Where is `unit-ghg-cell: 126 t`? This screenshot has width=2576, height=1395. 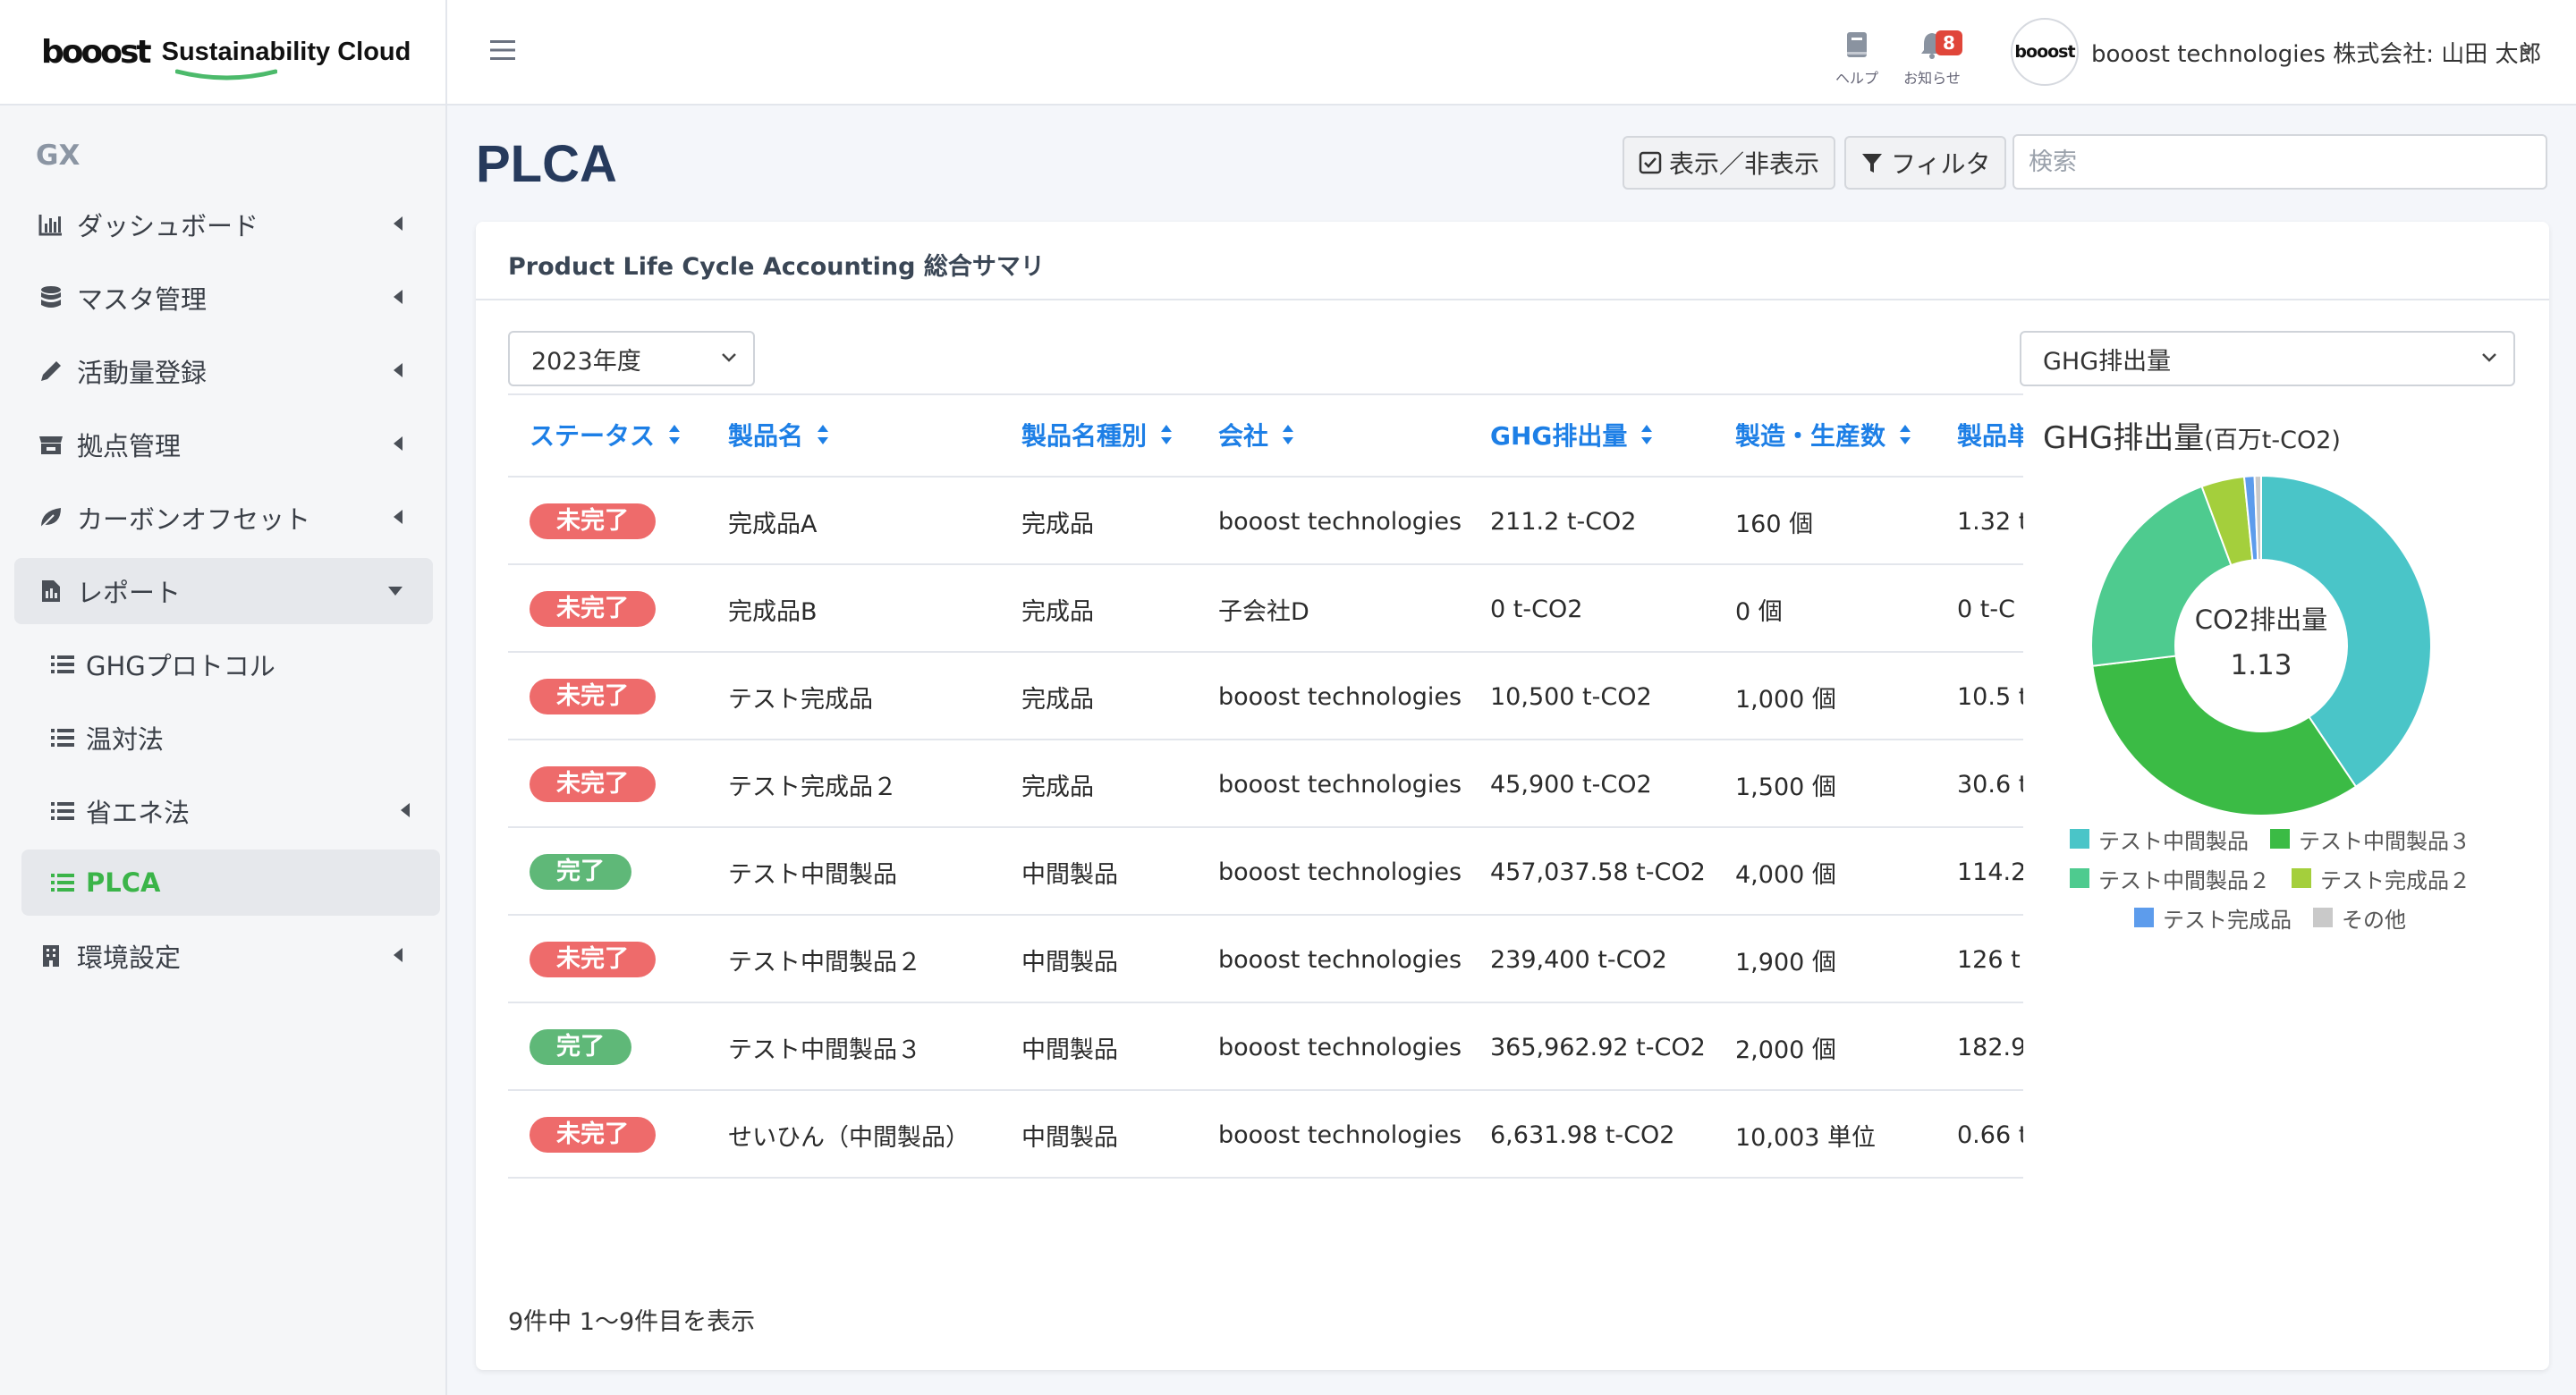 unit-ghg-cell: 126 t is located at coordinates (1989, 959).